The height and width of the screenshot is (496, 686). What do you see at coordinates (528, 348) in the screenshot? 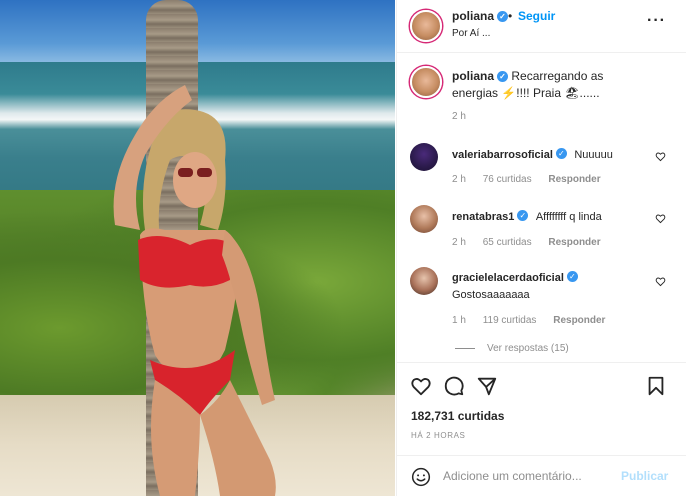
I see `view-replies-label: Ver respostas (15)` at bounding box center [528, 348].